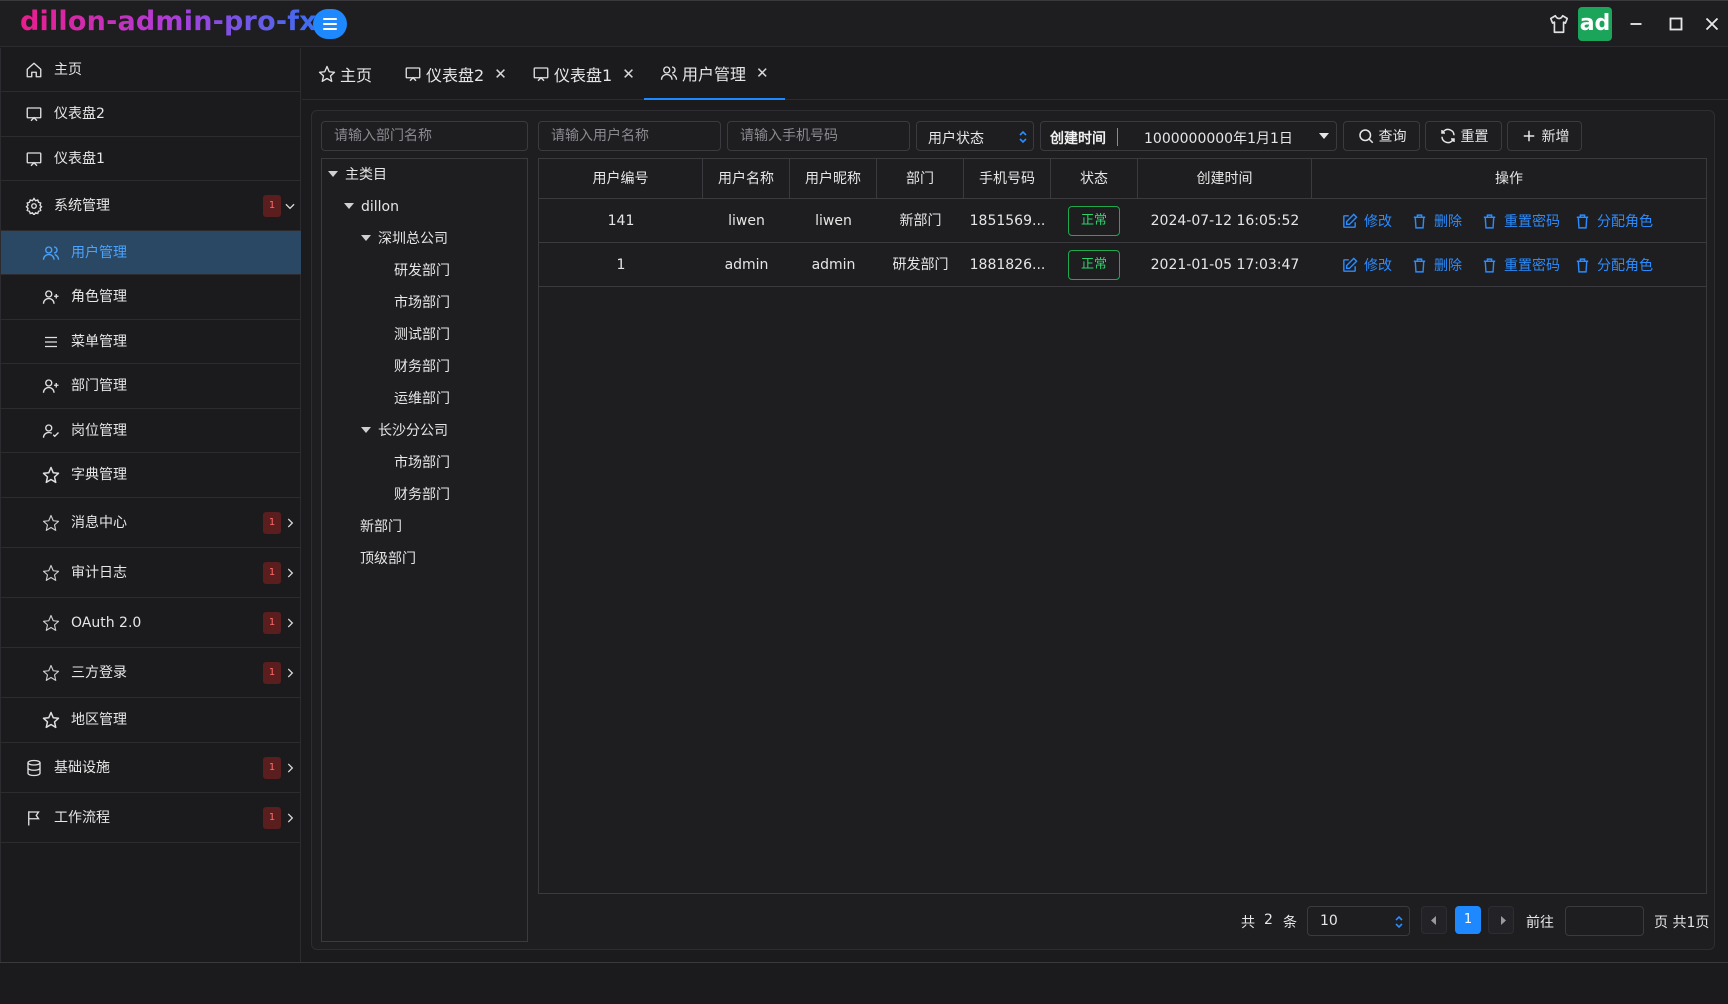  What do you see at coordinates (151, 253) in the screenshot?
I see `sidebar-item-users: 用户管理` at bounding box center [151, 253].